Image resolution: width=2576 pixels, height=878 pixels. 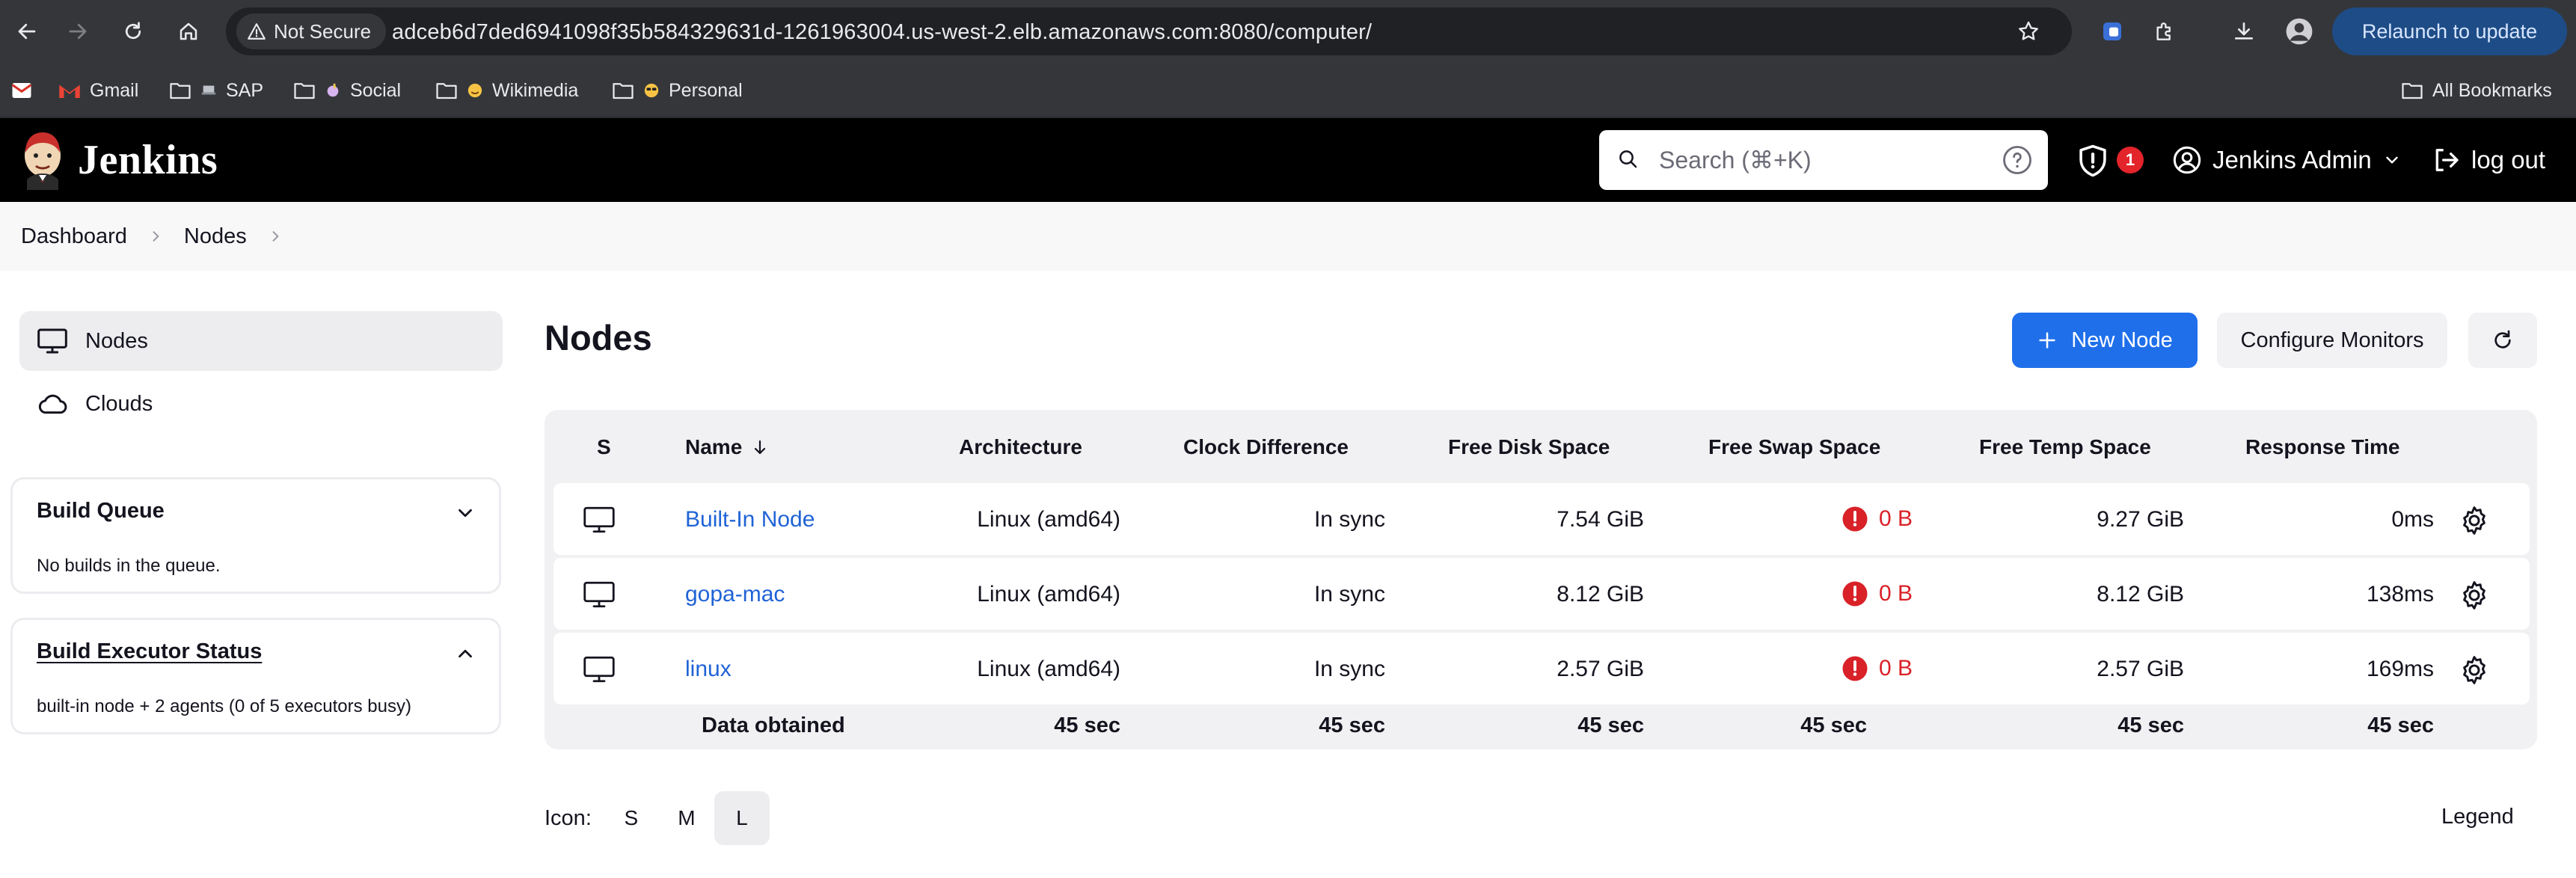 What do you see at coordinates (1816, 160) in the screenshot?
I see `search-input` at bounding box center [1816, 160].